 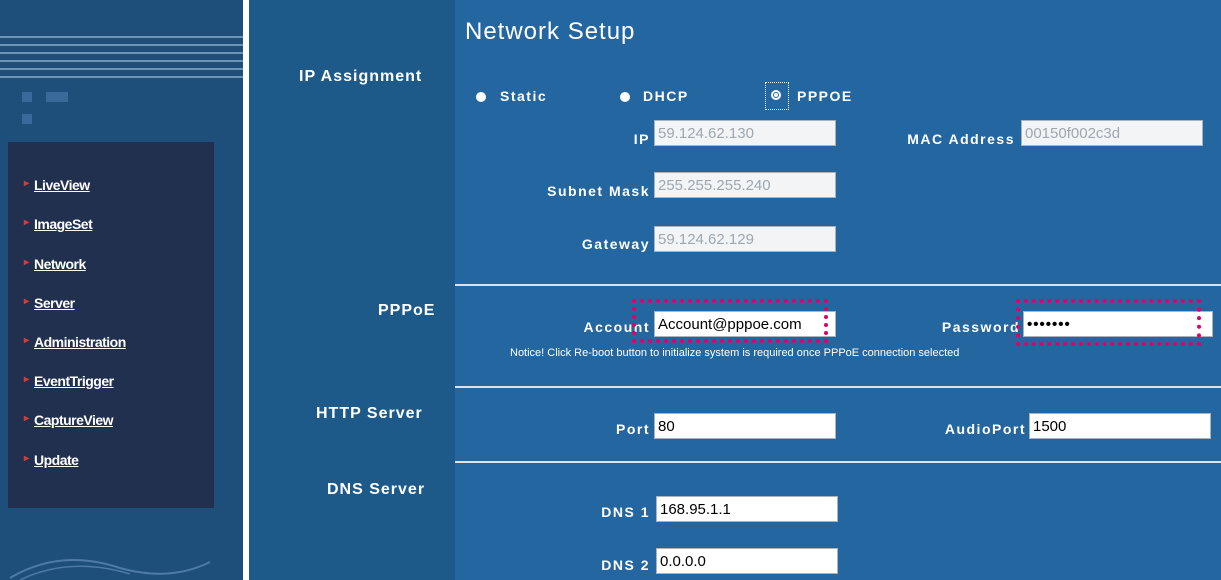 I want to click on label-ip: IP, so click(x=641, y=139).